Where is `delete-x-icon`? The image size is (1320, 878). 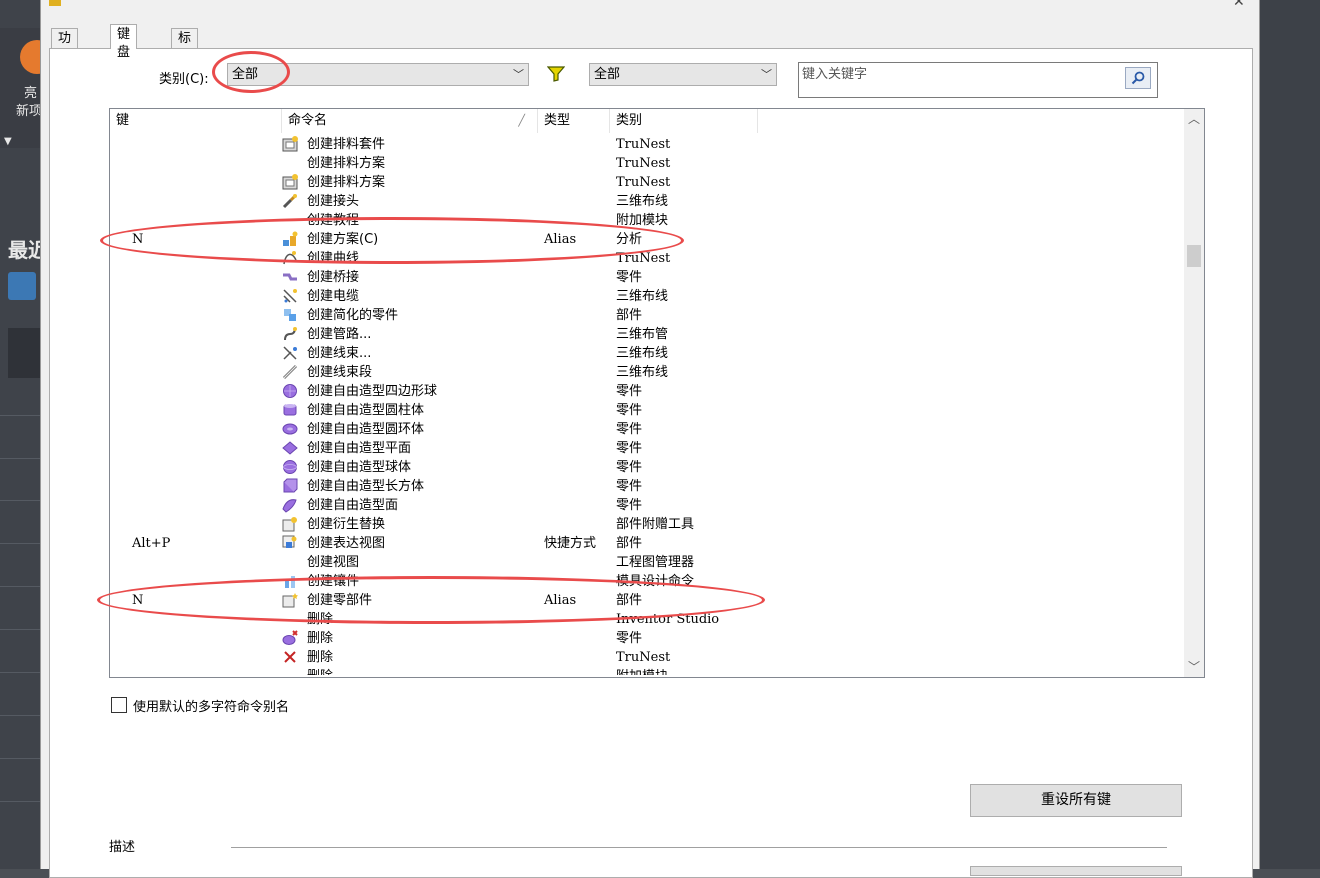
delete-x-icon is located at coordinates (290, 657).